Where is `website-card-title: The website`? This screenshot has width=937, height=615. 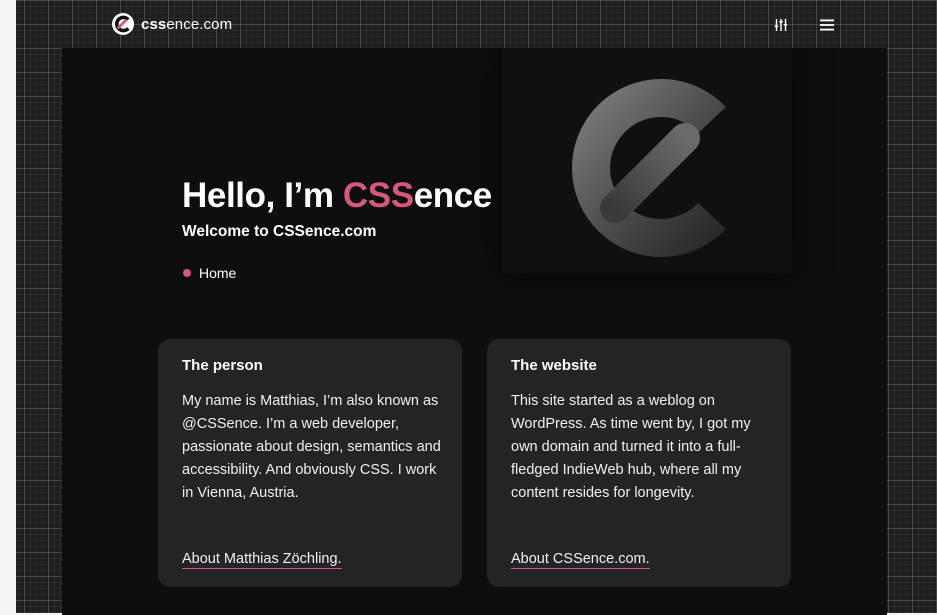 website-card-title: The website is located at coordinates (554, 365).